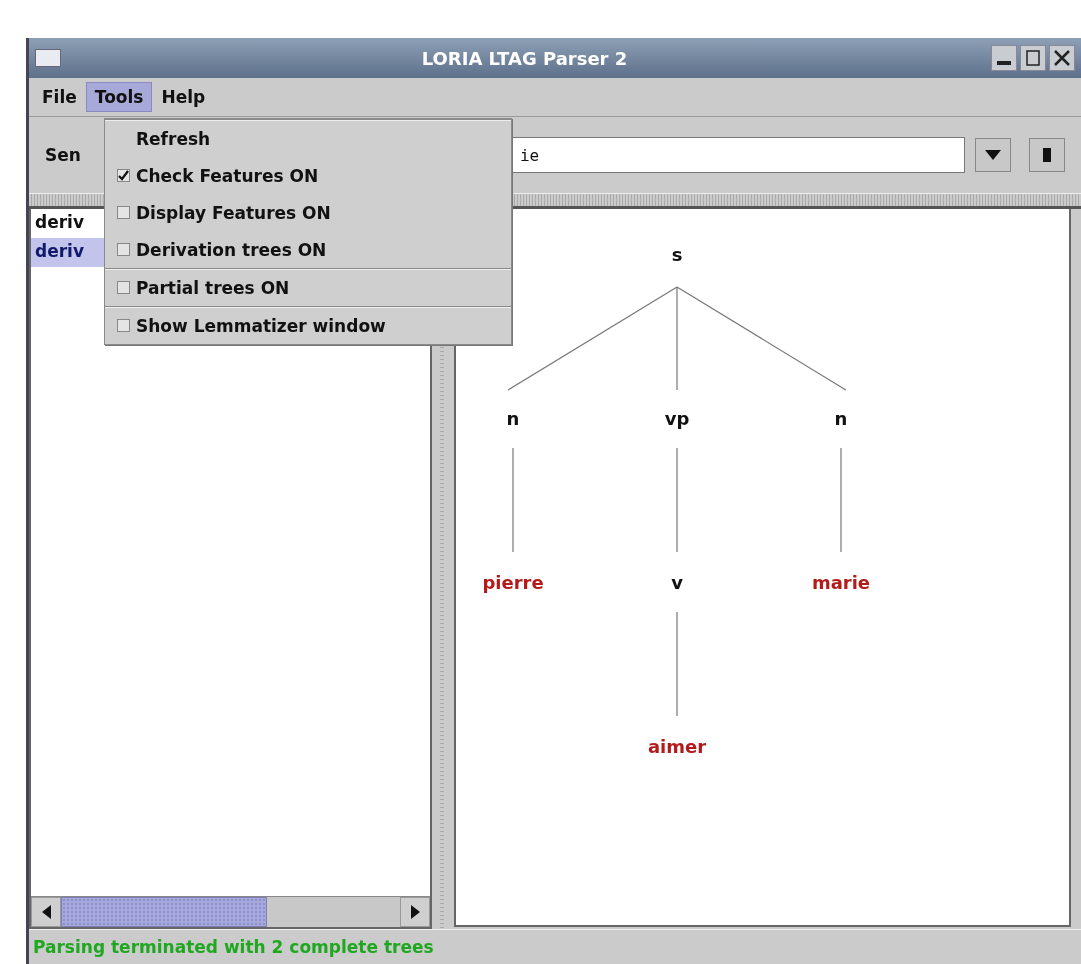 The image size is (1081, 964). I want to click on status-message: Parsing terminated with 2 complete trees, so click(555, 946).